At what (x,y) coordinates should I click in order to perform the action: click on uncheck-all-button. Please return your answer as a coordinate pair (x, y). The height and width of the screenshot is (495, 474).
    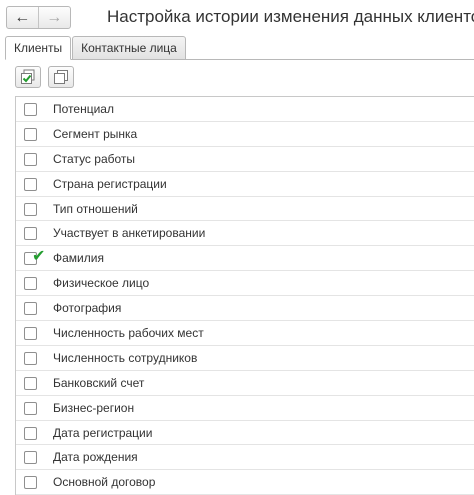
    Looking at the image, I should click on (61, 77).